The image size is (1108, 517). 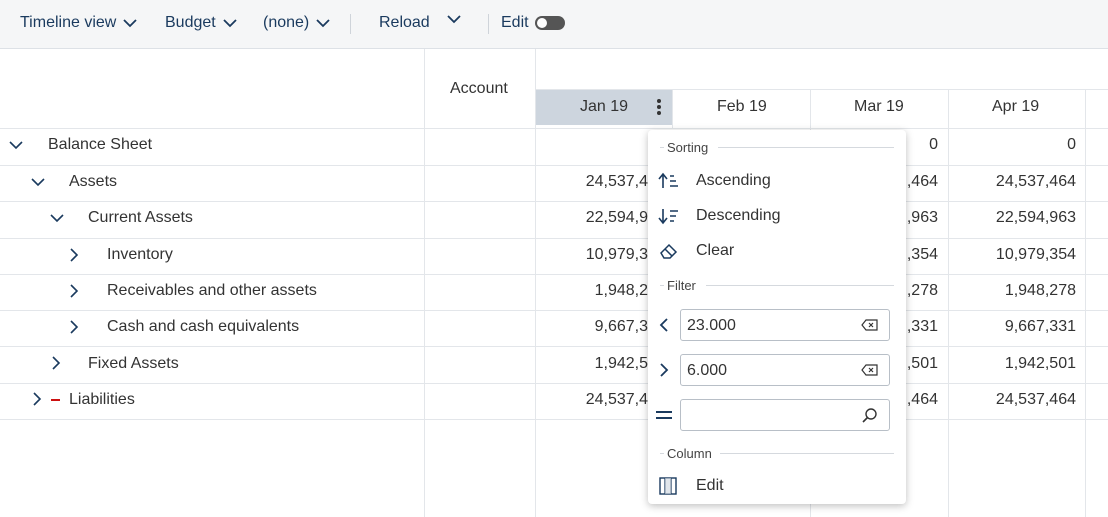 What do you see at coordinates (692, 453) in the screenshot?
I see `column-section-title: Column` at bounding box center [692, 453].